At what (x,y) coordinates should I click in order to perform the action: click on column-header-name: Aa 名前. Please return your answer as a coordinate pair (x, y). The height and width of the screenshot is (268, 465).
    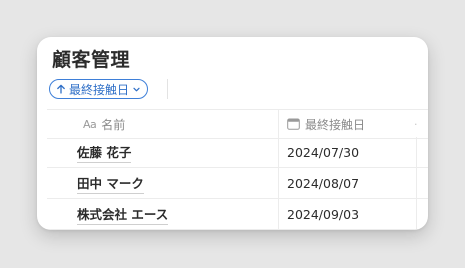
    Looking at the image, I should click on (104, 124).